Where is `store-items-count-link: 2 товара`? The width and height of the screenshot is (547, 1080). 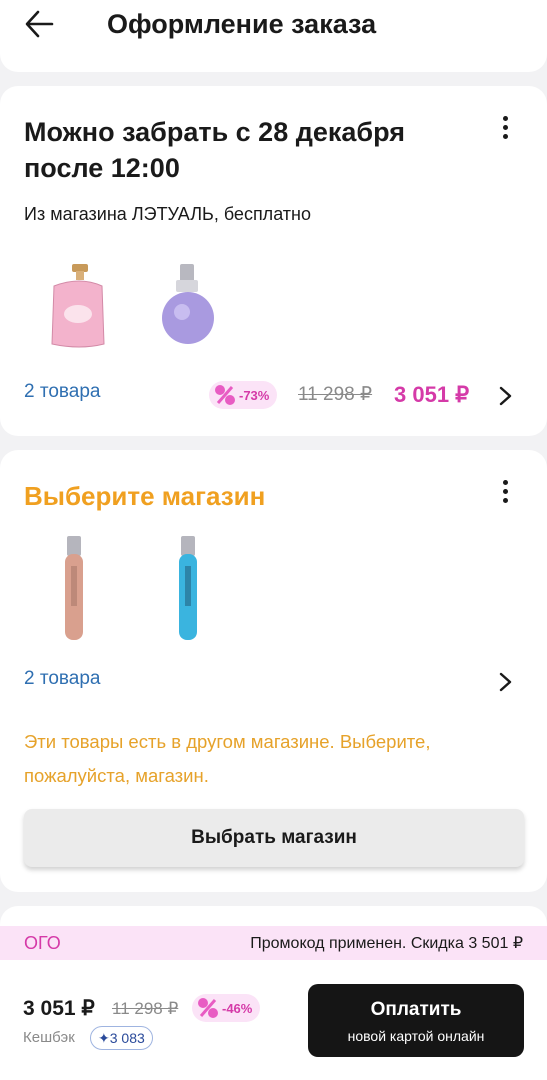 store-items-count-link: 2 товара is located at coordinates (62, 679).